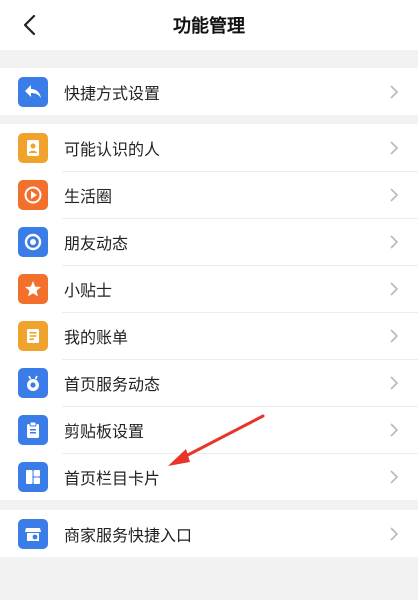  What do you see at coordinates (33, 241) in the screenshot?
I see `aperture-icon` at bounding box center [33, 241].